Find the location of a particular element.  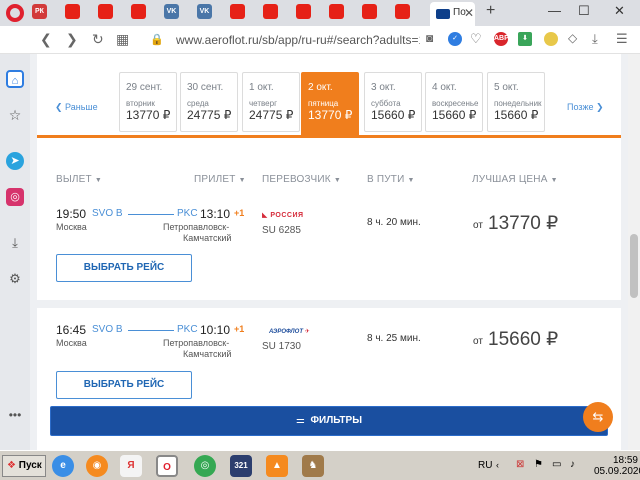

scrollbar-thumb is located at coordinates (634, 266).